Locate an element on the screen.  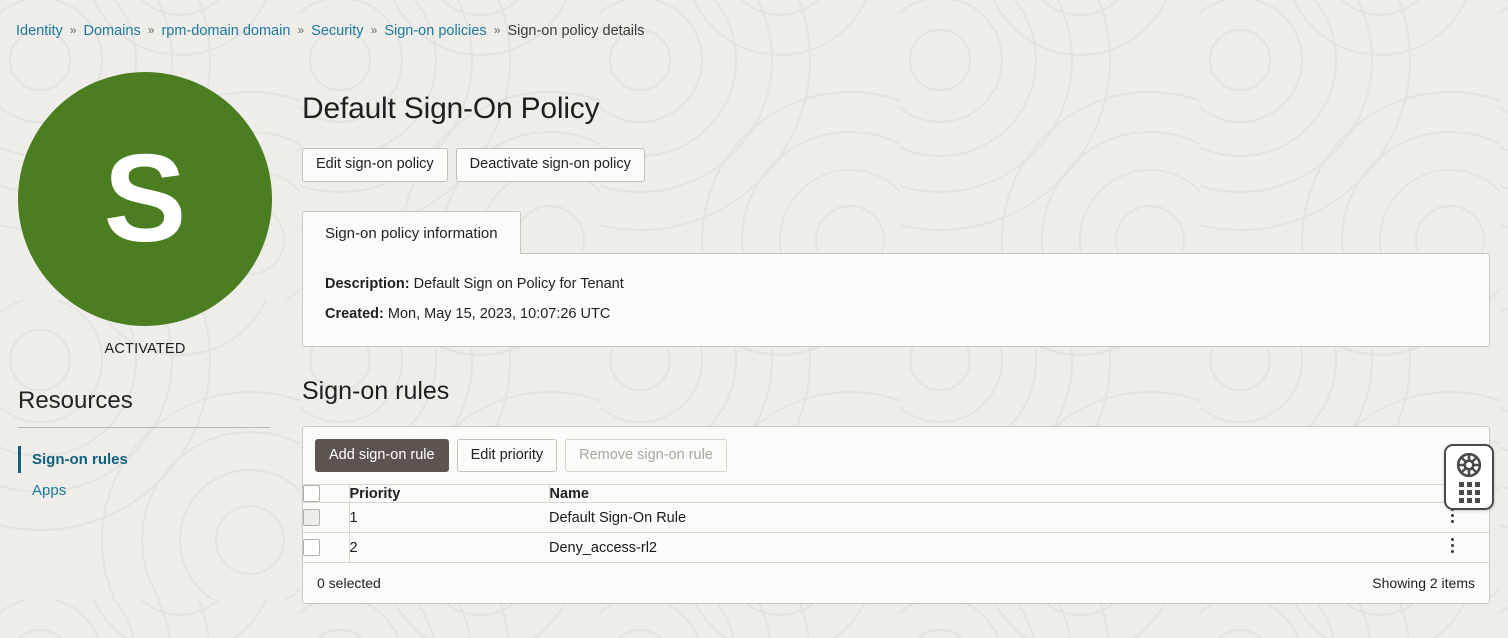
tab-bar: Sign-on policy information is located at coordinates (896, 232).